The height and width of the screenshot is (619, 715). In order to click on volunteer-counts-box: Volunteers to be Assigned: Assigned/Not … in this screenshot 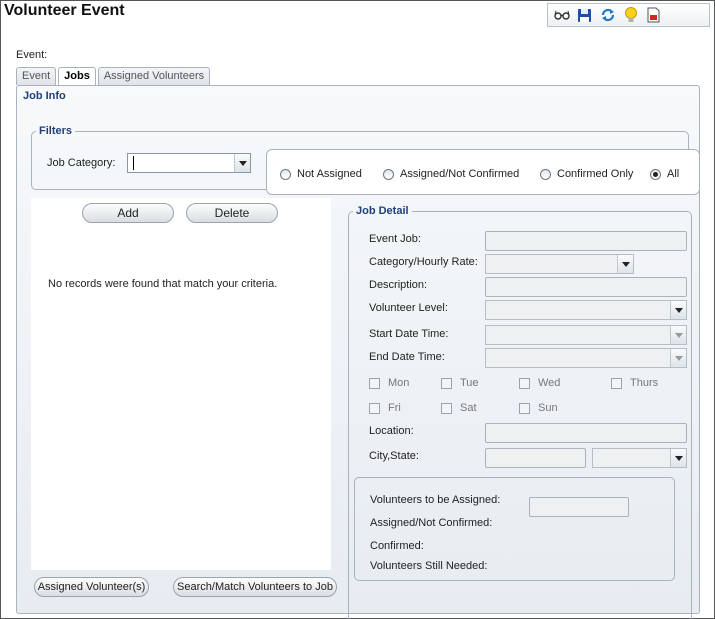, I will do `click(514, 529)`.